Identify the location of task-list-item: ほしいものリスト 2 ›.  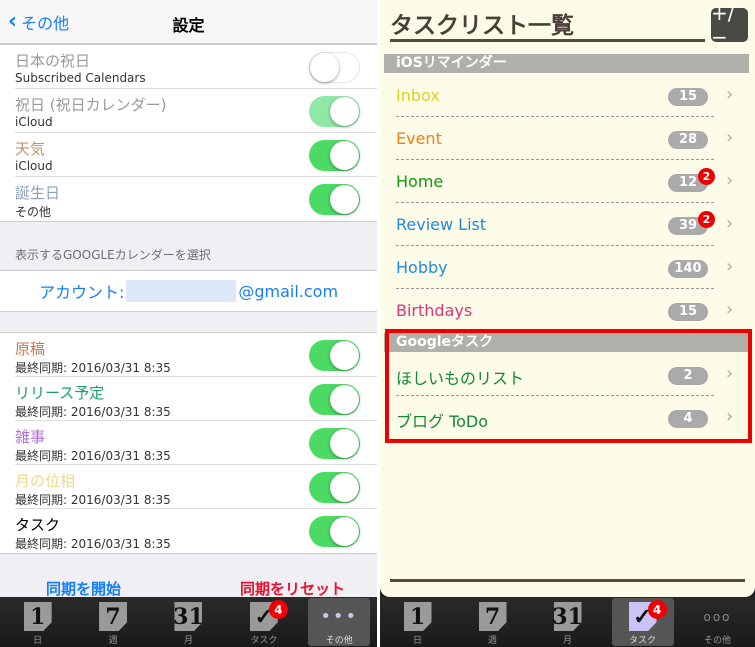
(566, 374).